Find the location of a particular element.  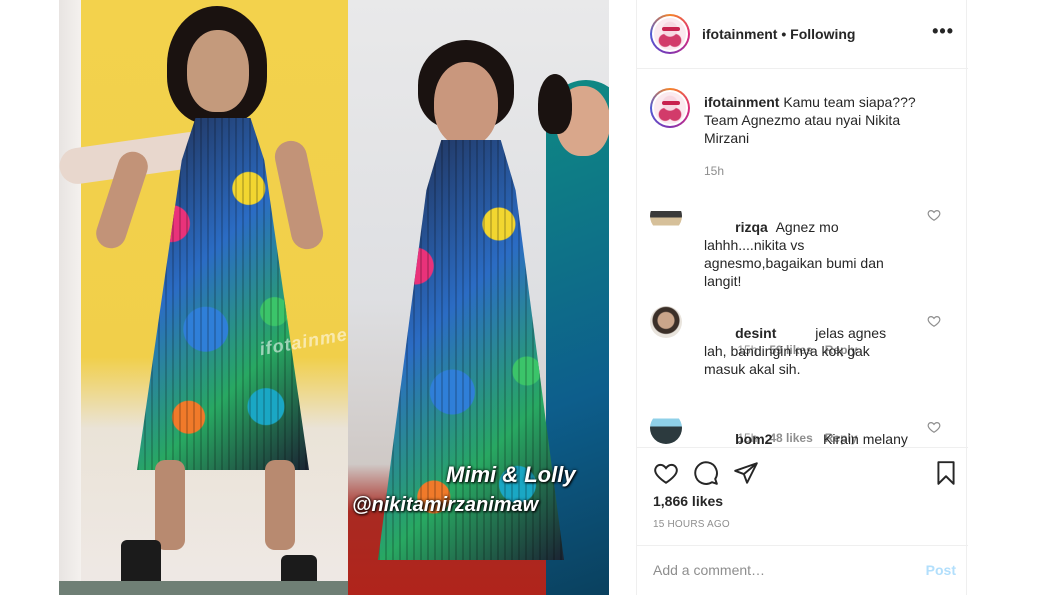

add-comment-bar: Post is located at coordinates (802, 570).